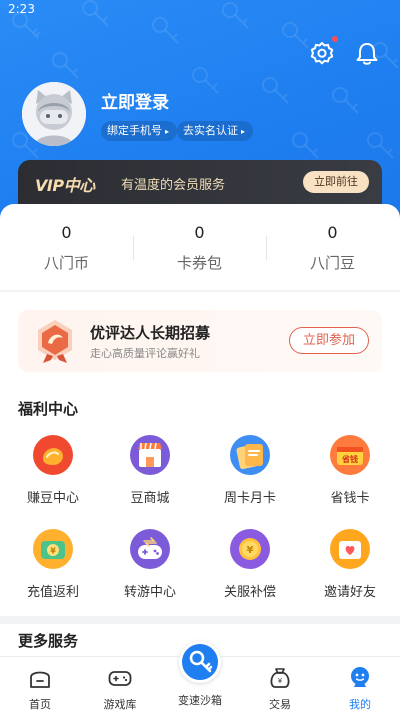 The width and height of the screenshot is (400, 711). What do you see at coordinates (350, 549) in the screenshot?
I see `invite-friends-icon` at bounding box center [350, 549].